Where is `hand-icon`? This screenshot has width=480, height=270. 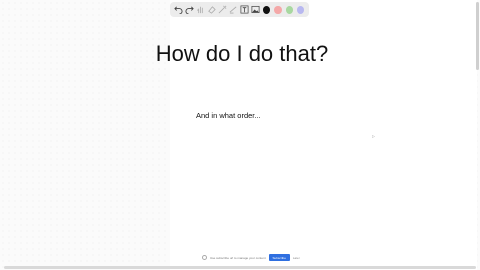 hand-icon is located at coordinates (200, 9).